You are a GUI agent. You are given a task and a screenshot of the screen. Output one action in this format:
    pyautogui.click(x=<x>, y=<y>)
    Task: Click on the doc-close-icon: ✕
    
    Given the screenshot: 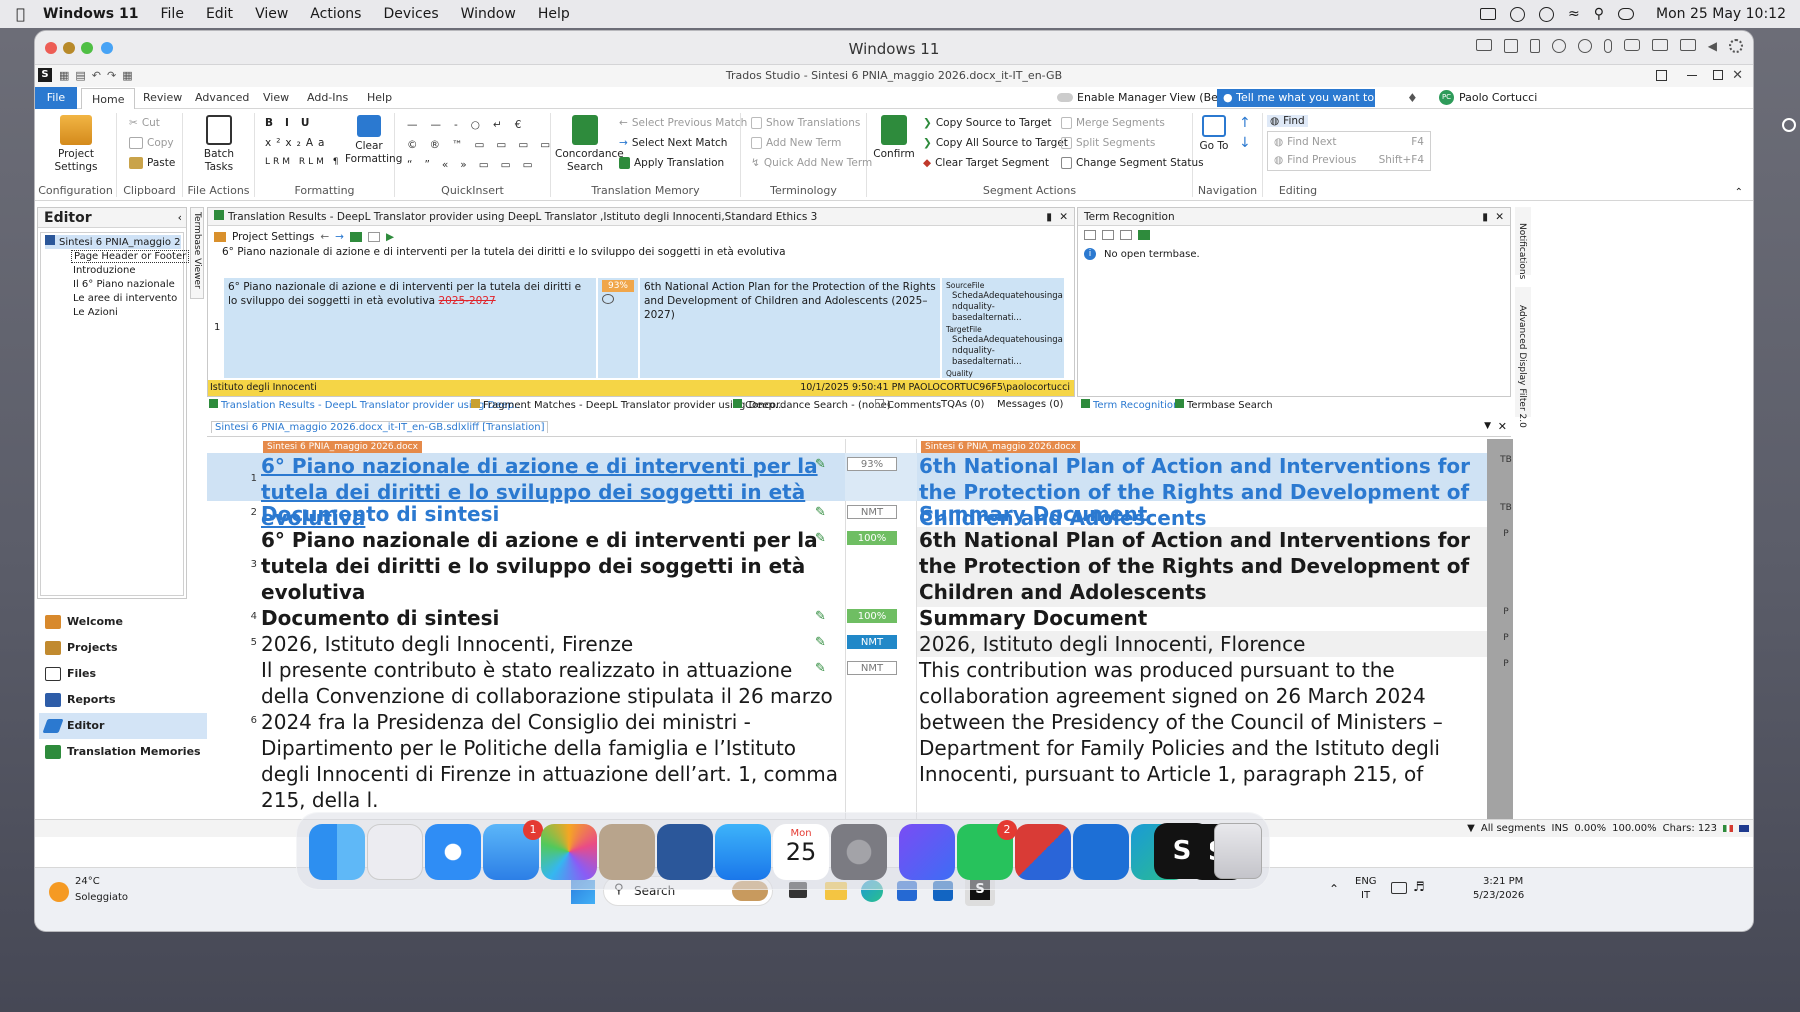 What is the action you would take?
    pyautogui.click(x=1502, y=426)
    